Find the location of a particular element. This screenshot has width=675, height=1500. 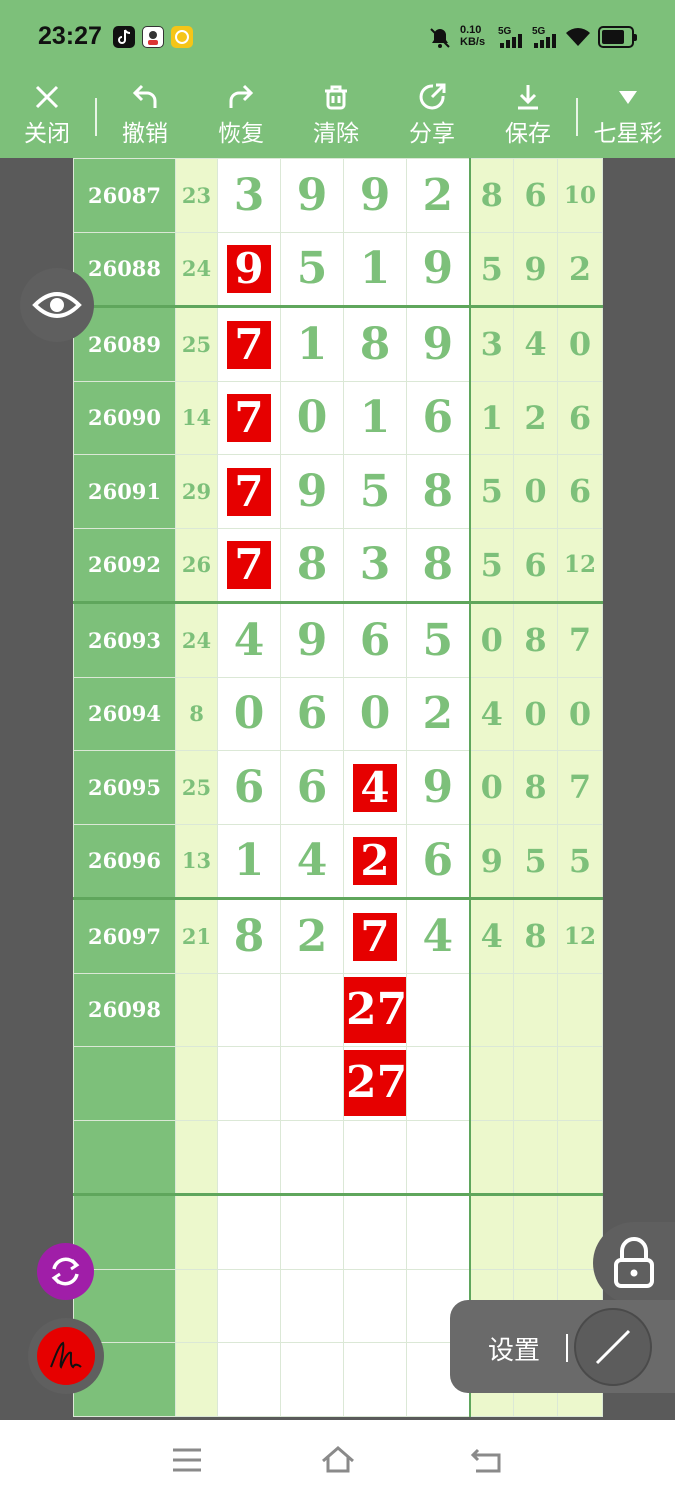

lock-button is located at coordinates (634, 1263).